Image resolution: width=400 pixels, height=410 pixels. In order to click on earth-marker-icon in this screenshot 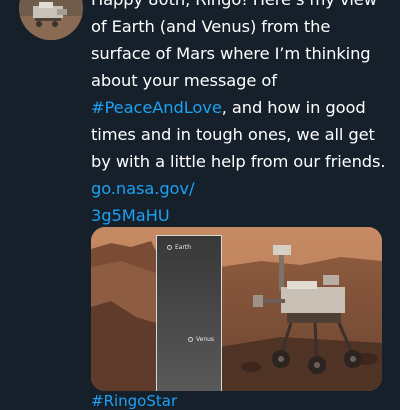, I will do `click(169, 247)`.